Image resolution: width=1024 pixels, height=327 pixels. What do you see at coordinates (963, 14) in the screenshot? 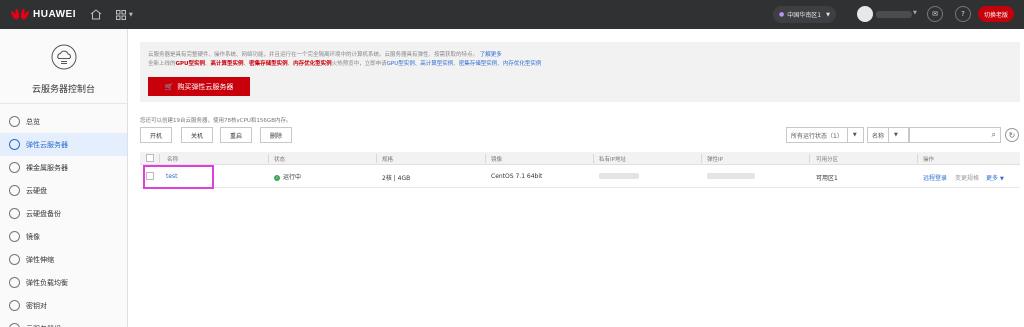
I see `help-icon: ?` at bounding box center [963, 14].